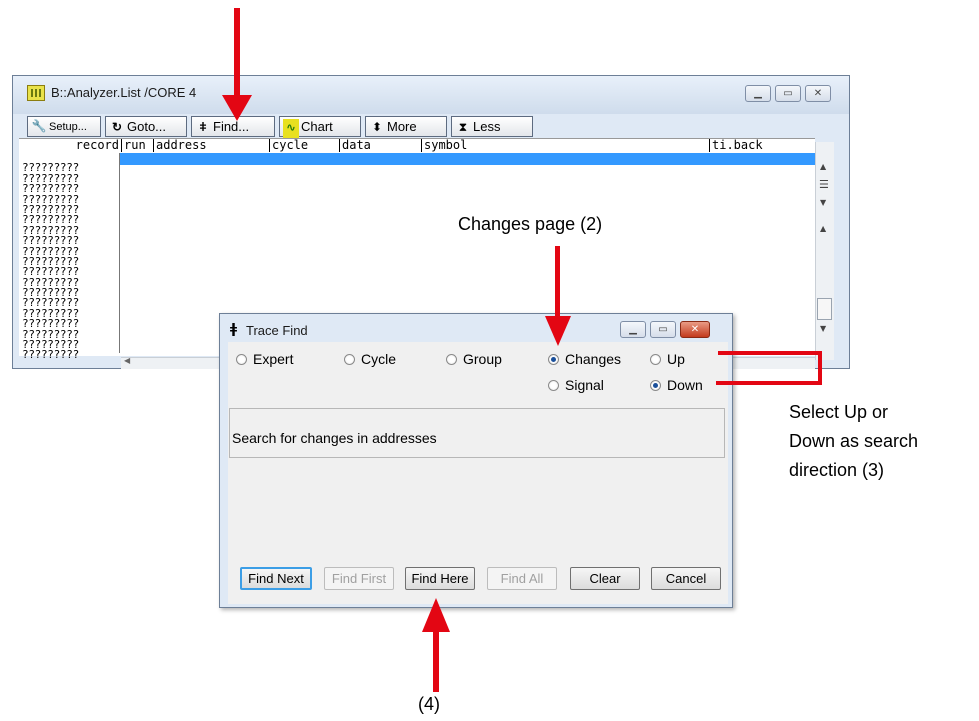  Describe the element at coordinates (277, 330) in the screenshot. I see `dialog-title: Trace Find` at that location.